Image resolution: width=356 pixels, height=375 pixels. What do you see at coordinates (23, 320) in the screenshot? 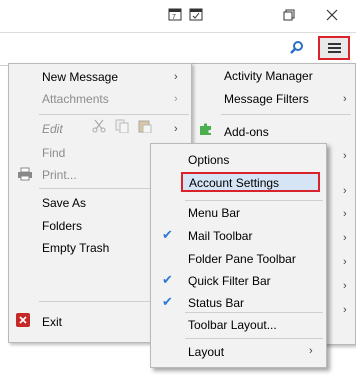
I see `exit-icon` at bounding box center [23, 320].